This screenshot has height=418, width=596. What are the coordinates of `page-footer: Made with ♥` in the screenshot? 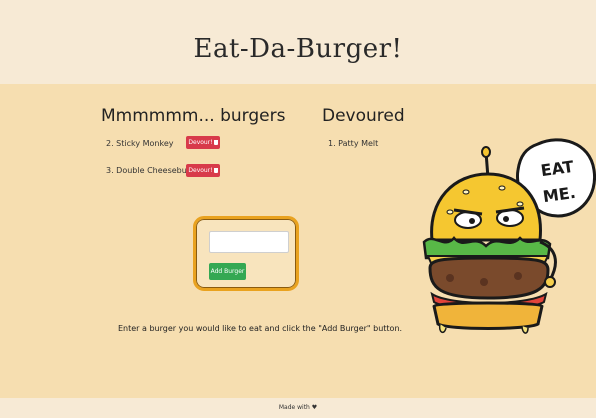 It's located at (298, 408).